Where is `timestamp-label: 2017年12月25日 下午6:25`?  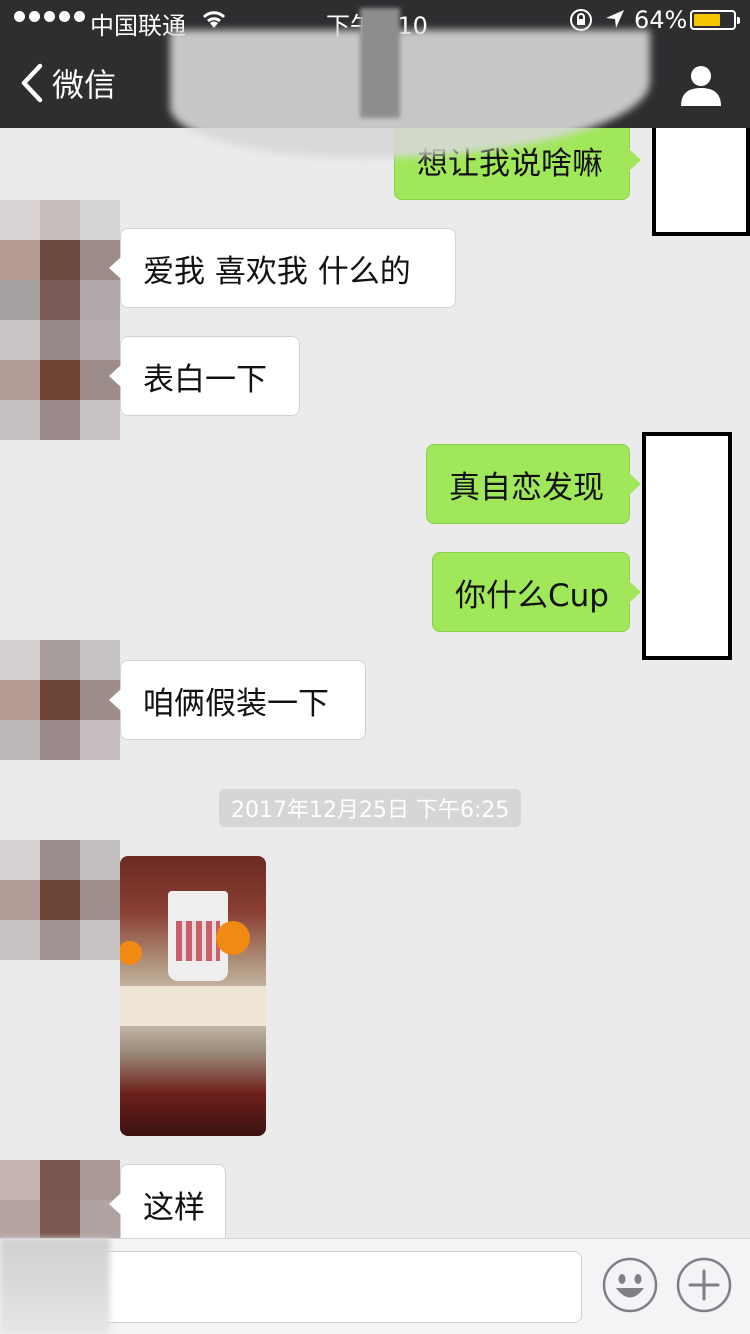
timestamp-label: 2017年12月25日 下午6:25 is located at coordinates (370, 808).